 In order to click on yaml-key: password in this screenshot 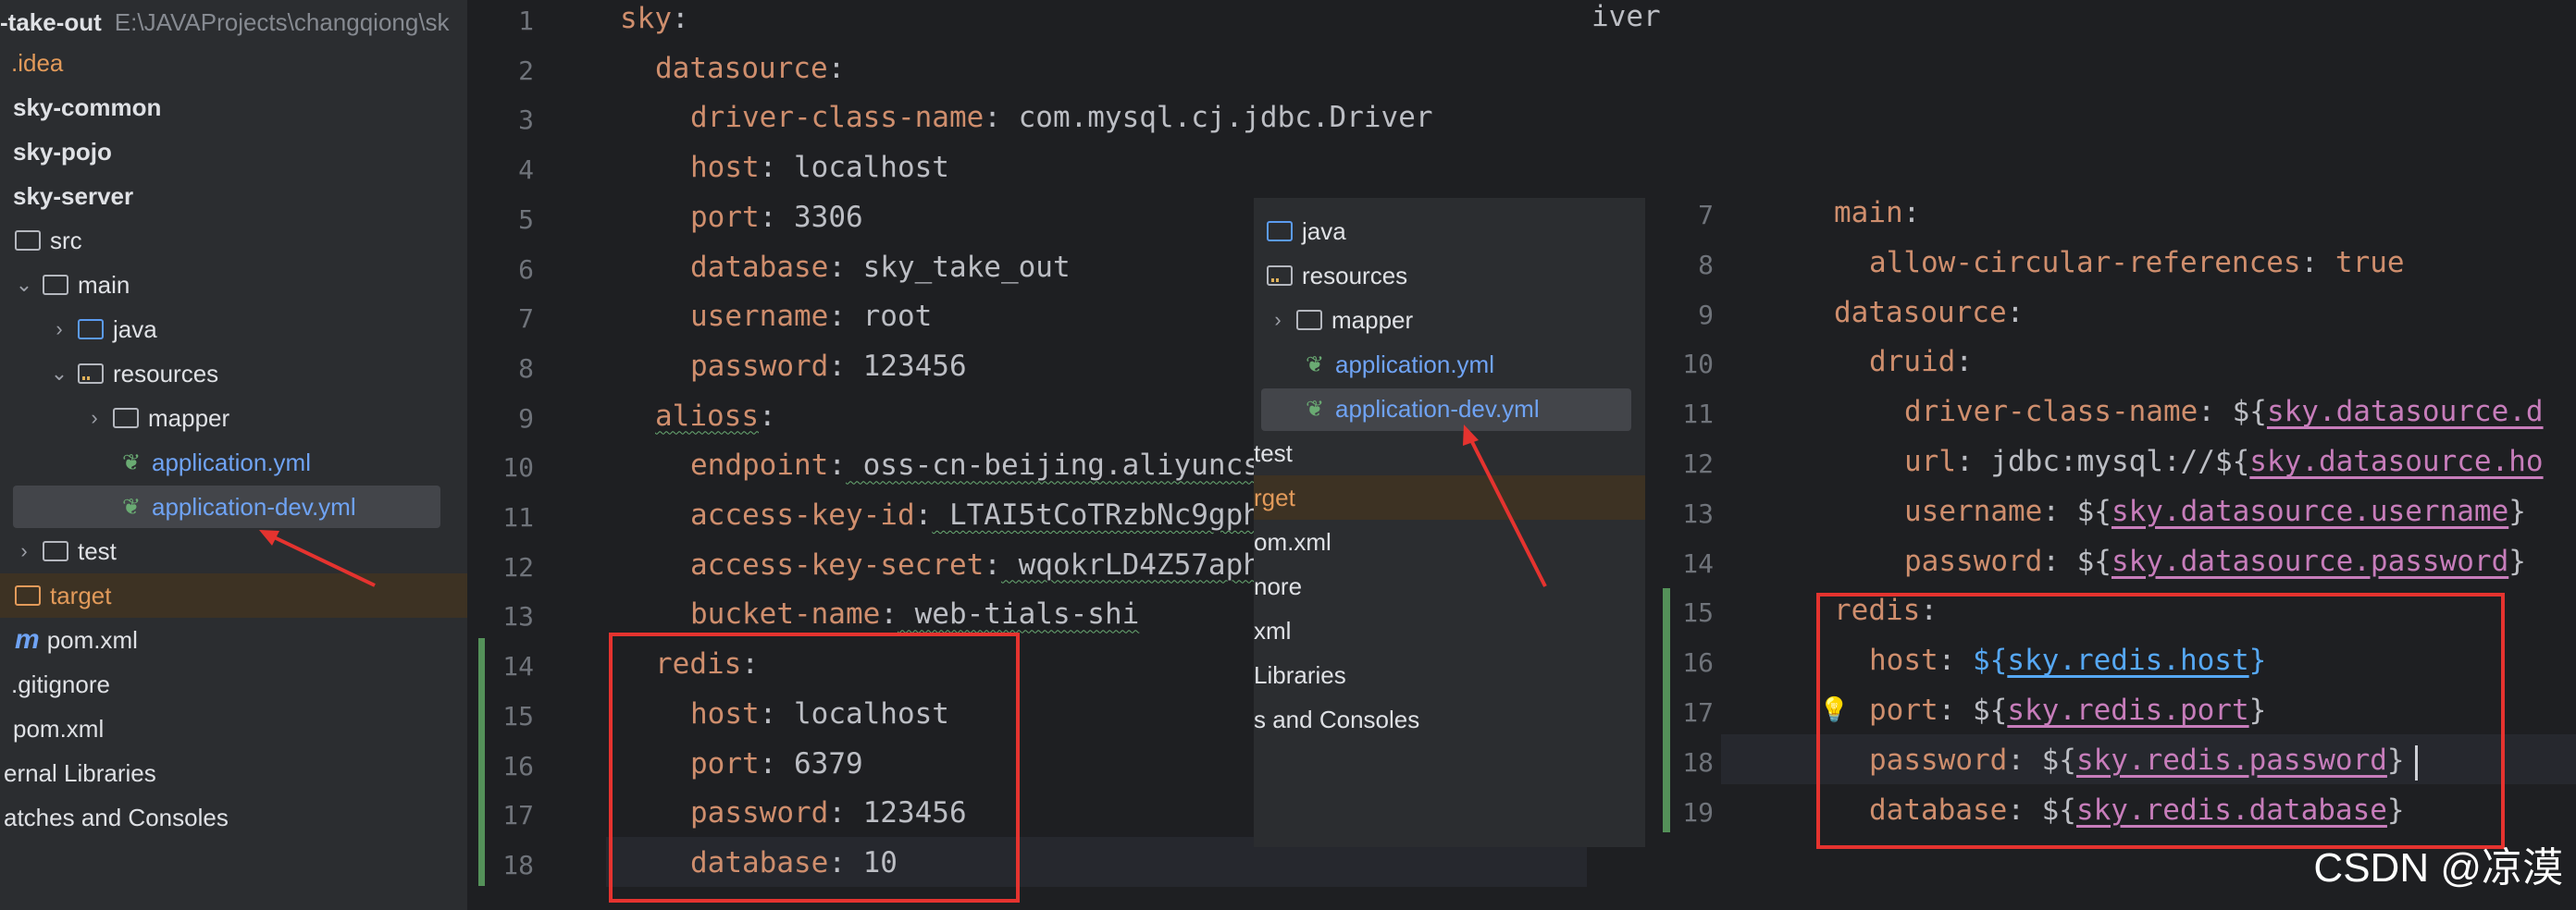, I will do `click(1974, 561)`.